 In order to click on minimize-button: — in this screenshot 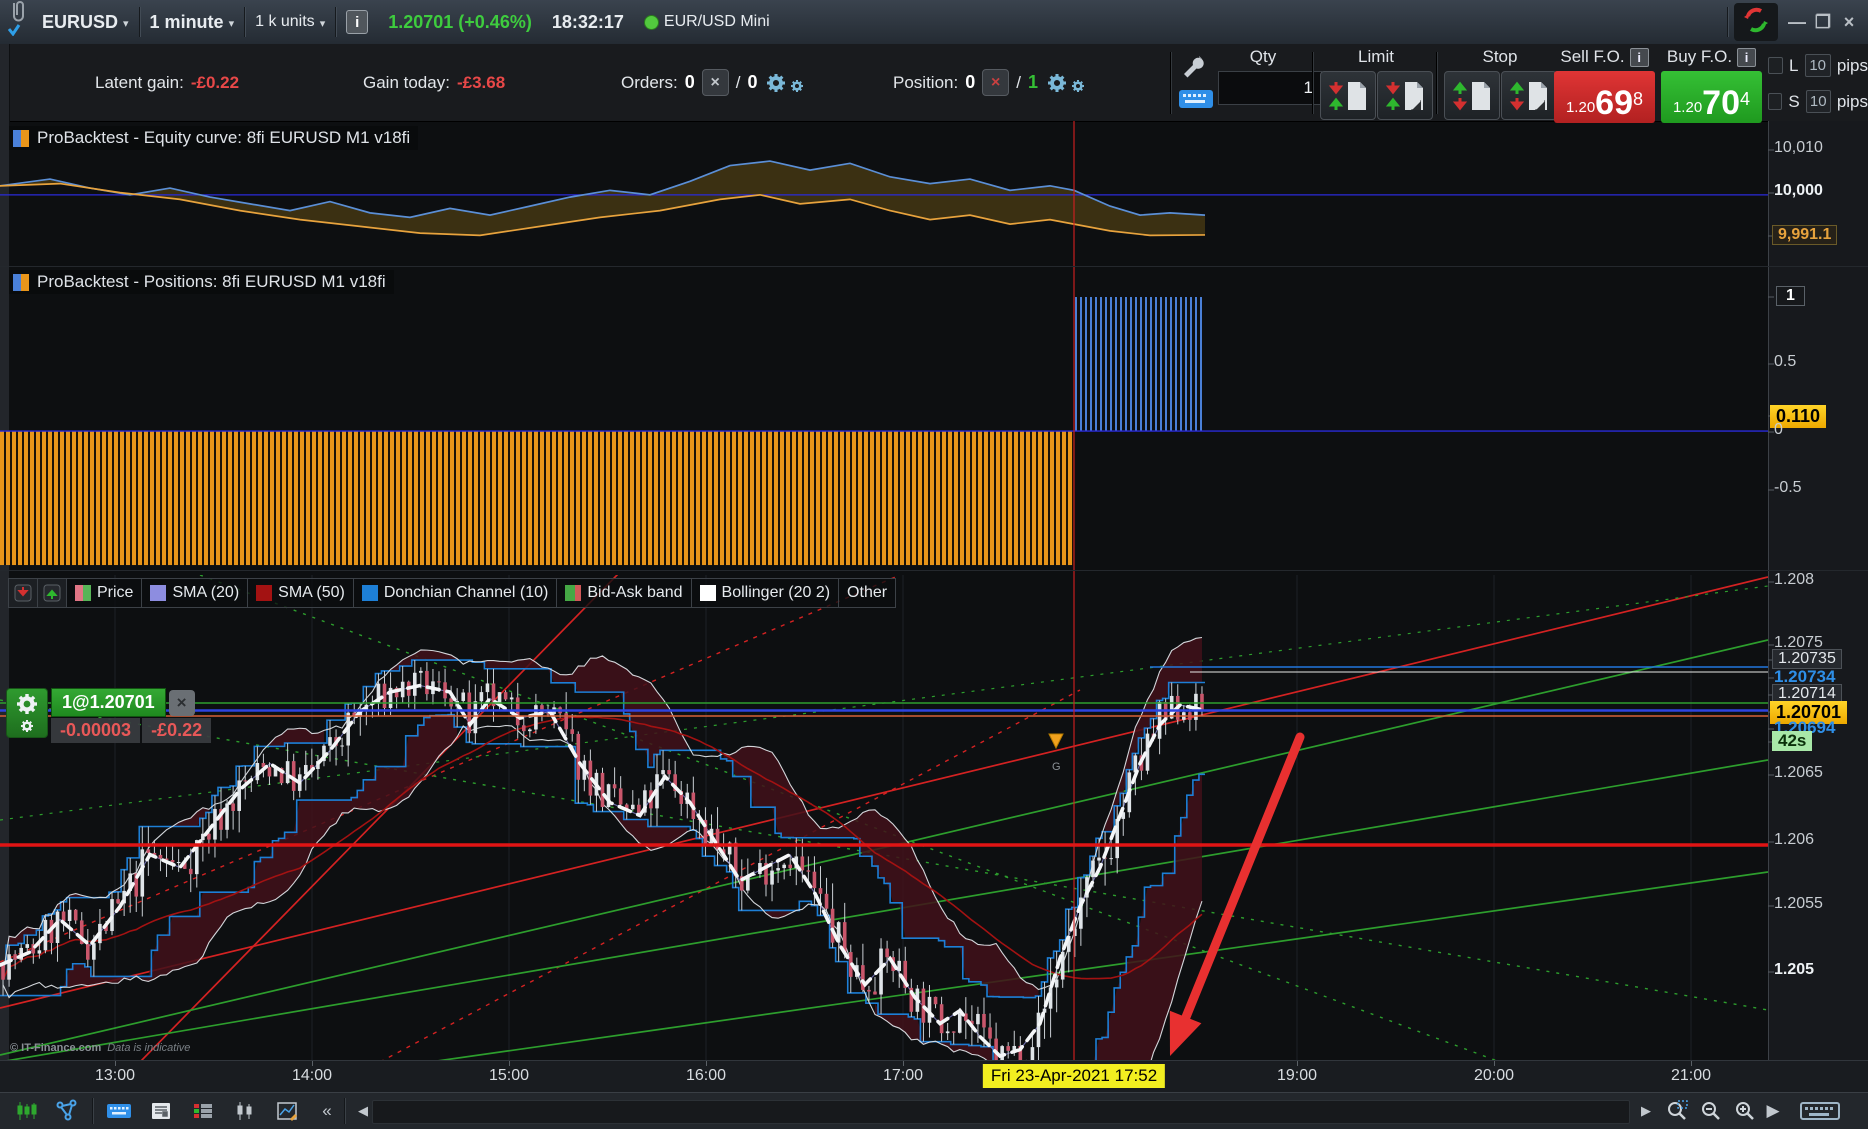, I will do `click(1797, 22)`.